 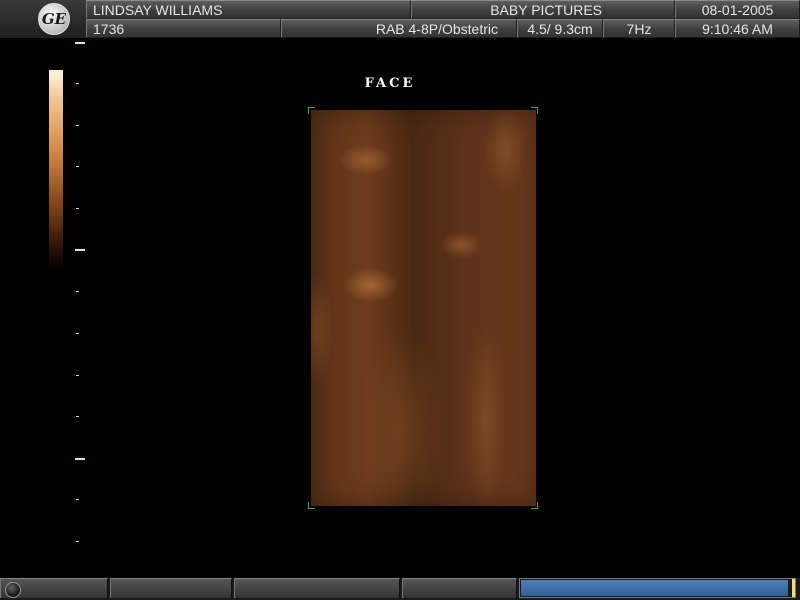 I want to click on cine-progress-bar, so click(x=657, y=588).